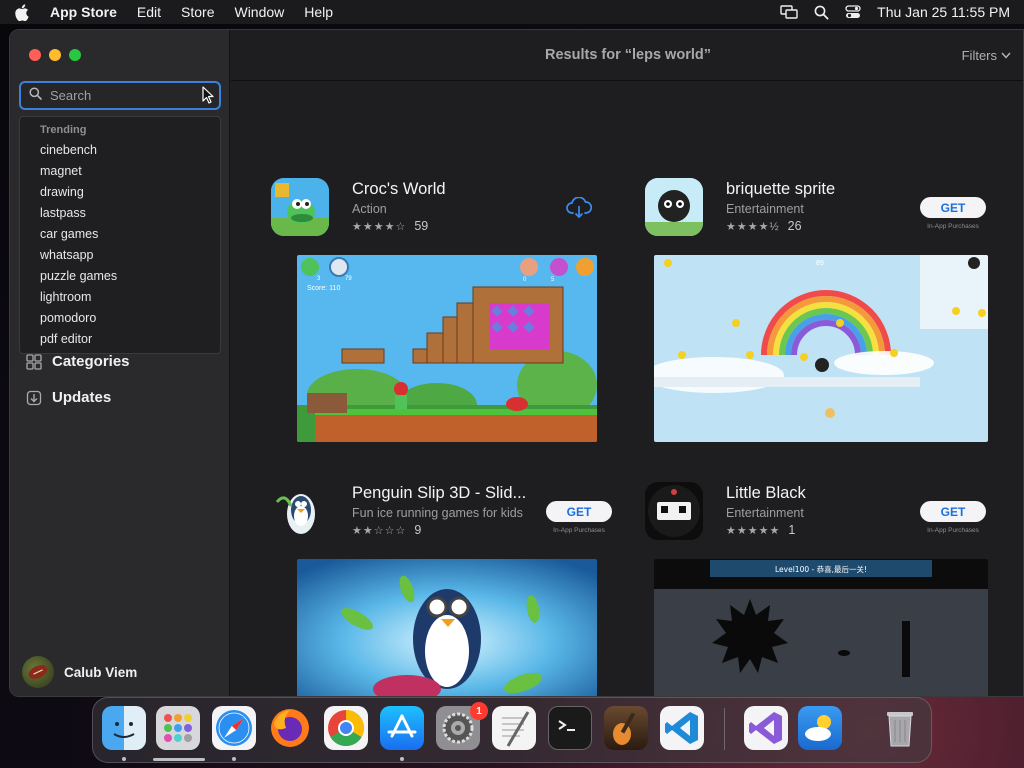 This screenshot has height=768, width=1024. I want to click on app-name: Croc's World, so click(399, 189).